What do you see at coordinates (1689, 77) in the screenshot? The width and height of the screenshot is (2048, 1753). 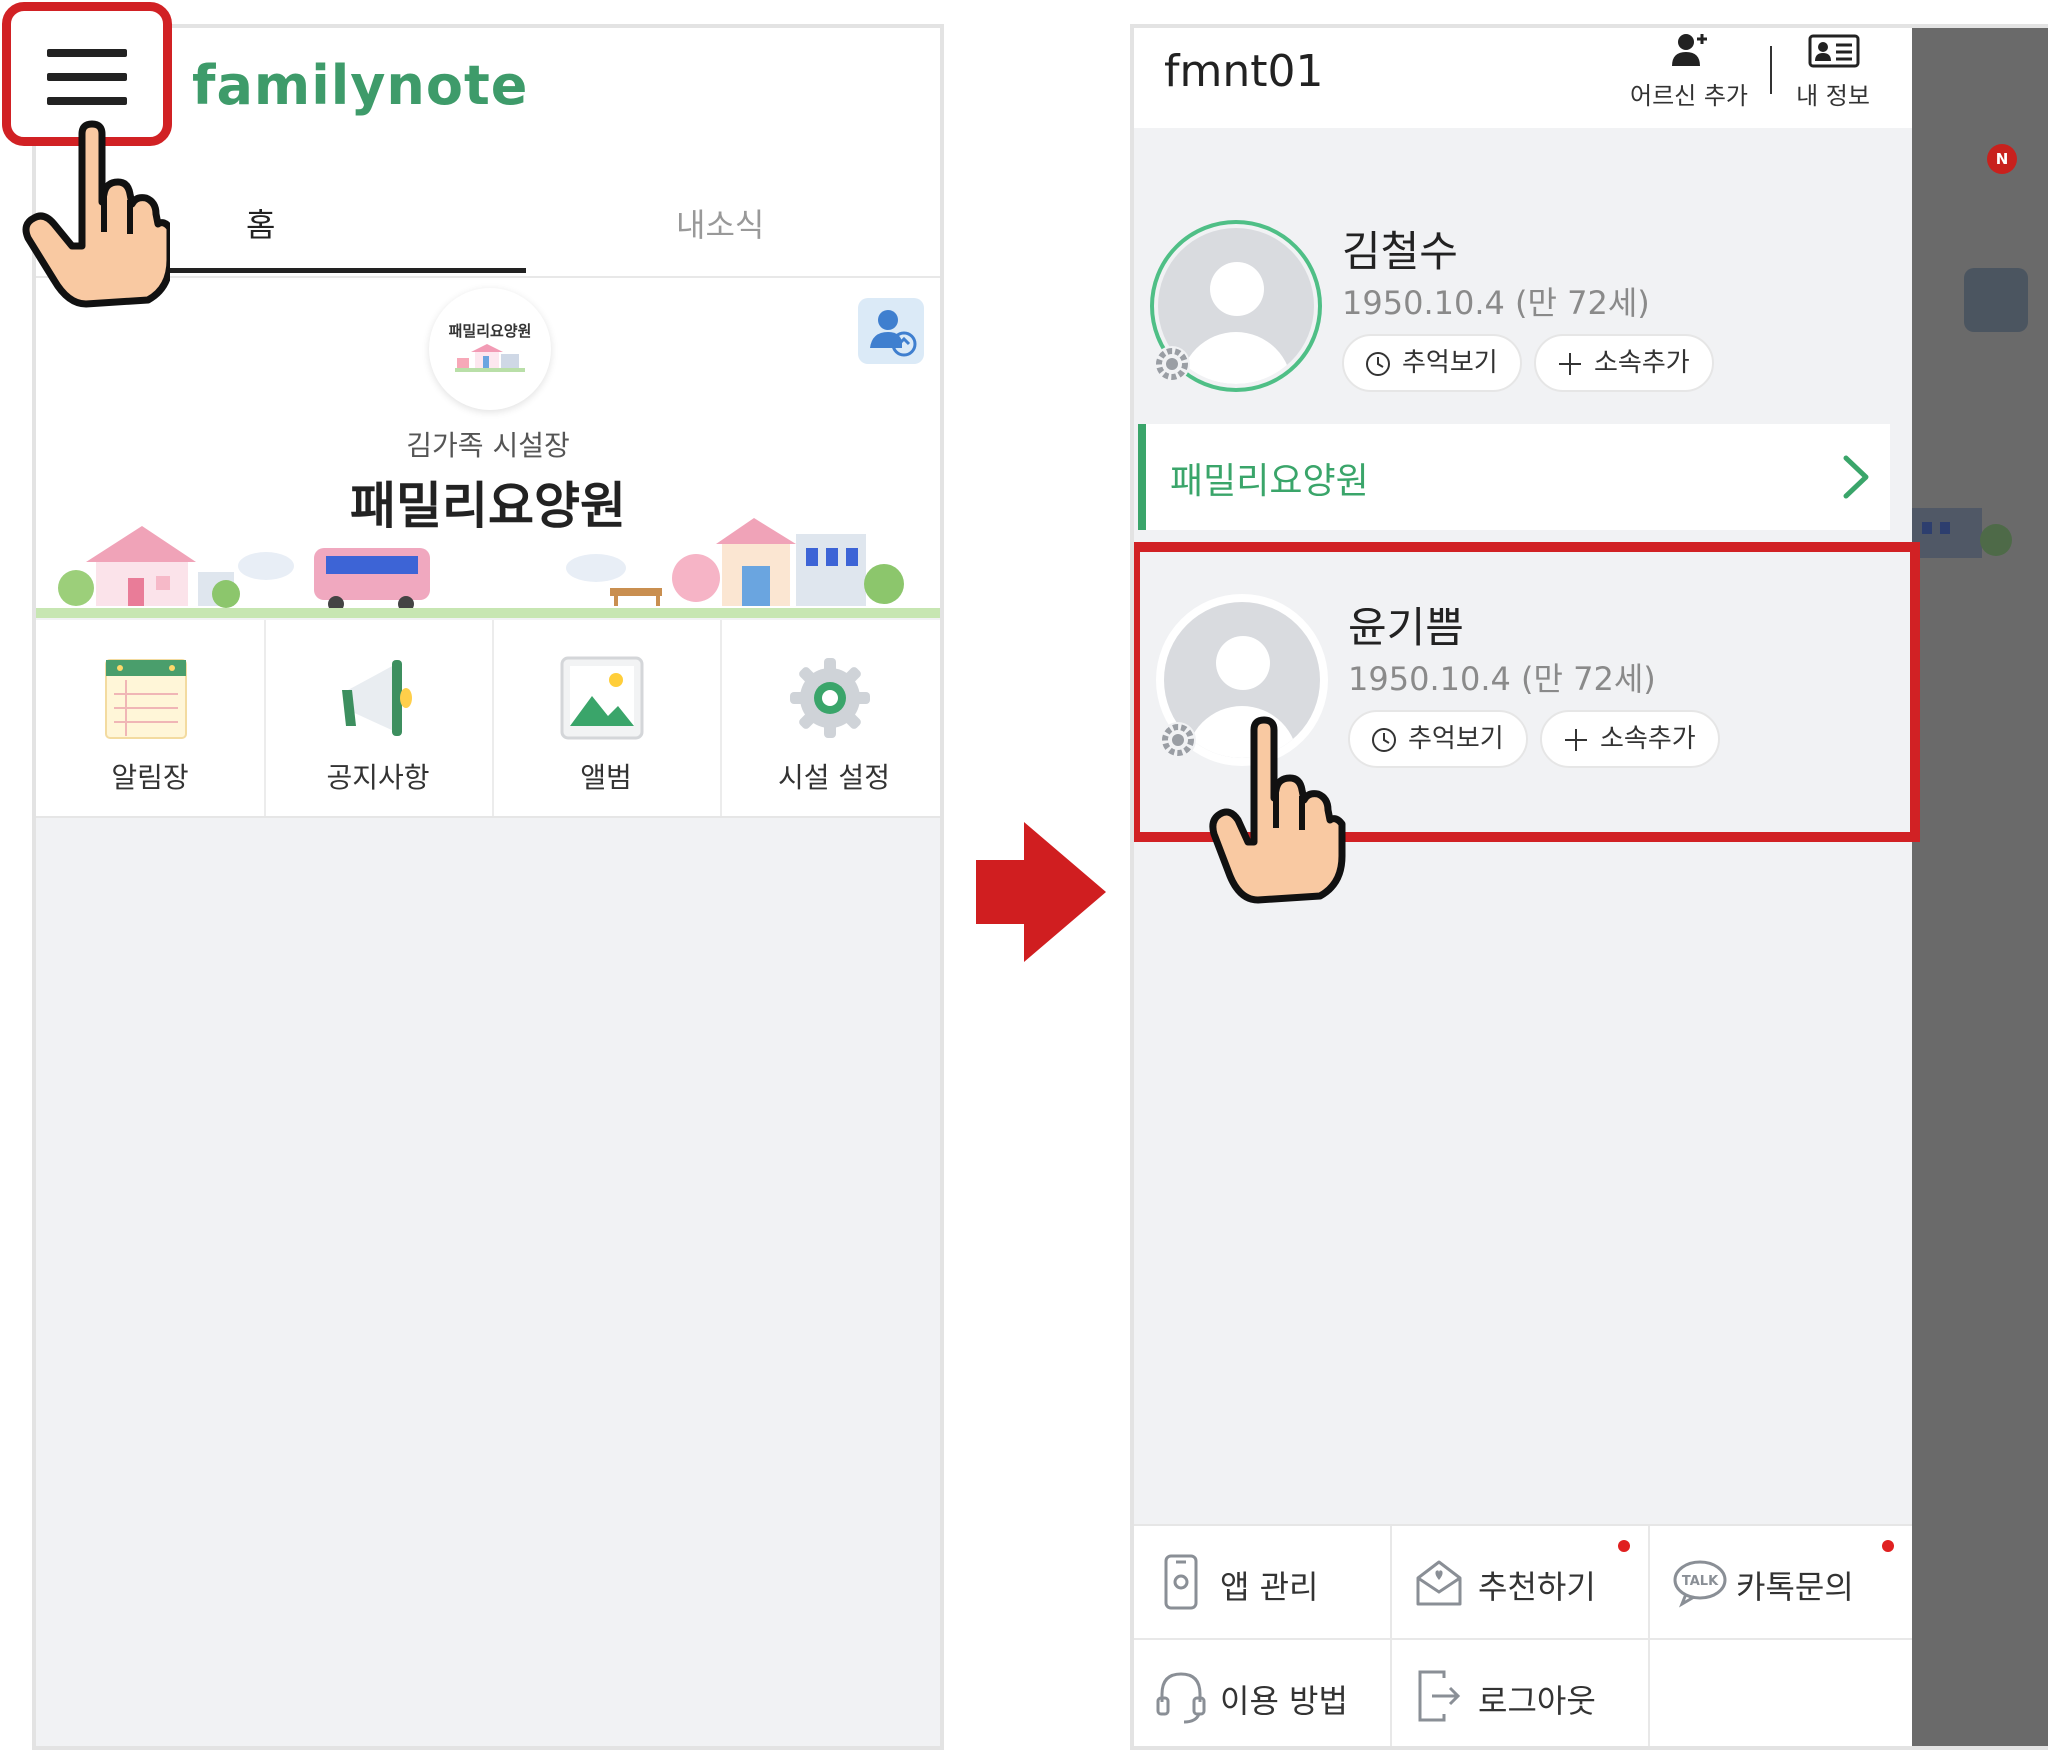 I see `add-elder-button: 어르신 추가` at bounding box center [1689, 77].